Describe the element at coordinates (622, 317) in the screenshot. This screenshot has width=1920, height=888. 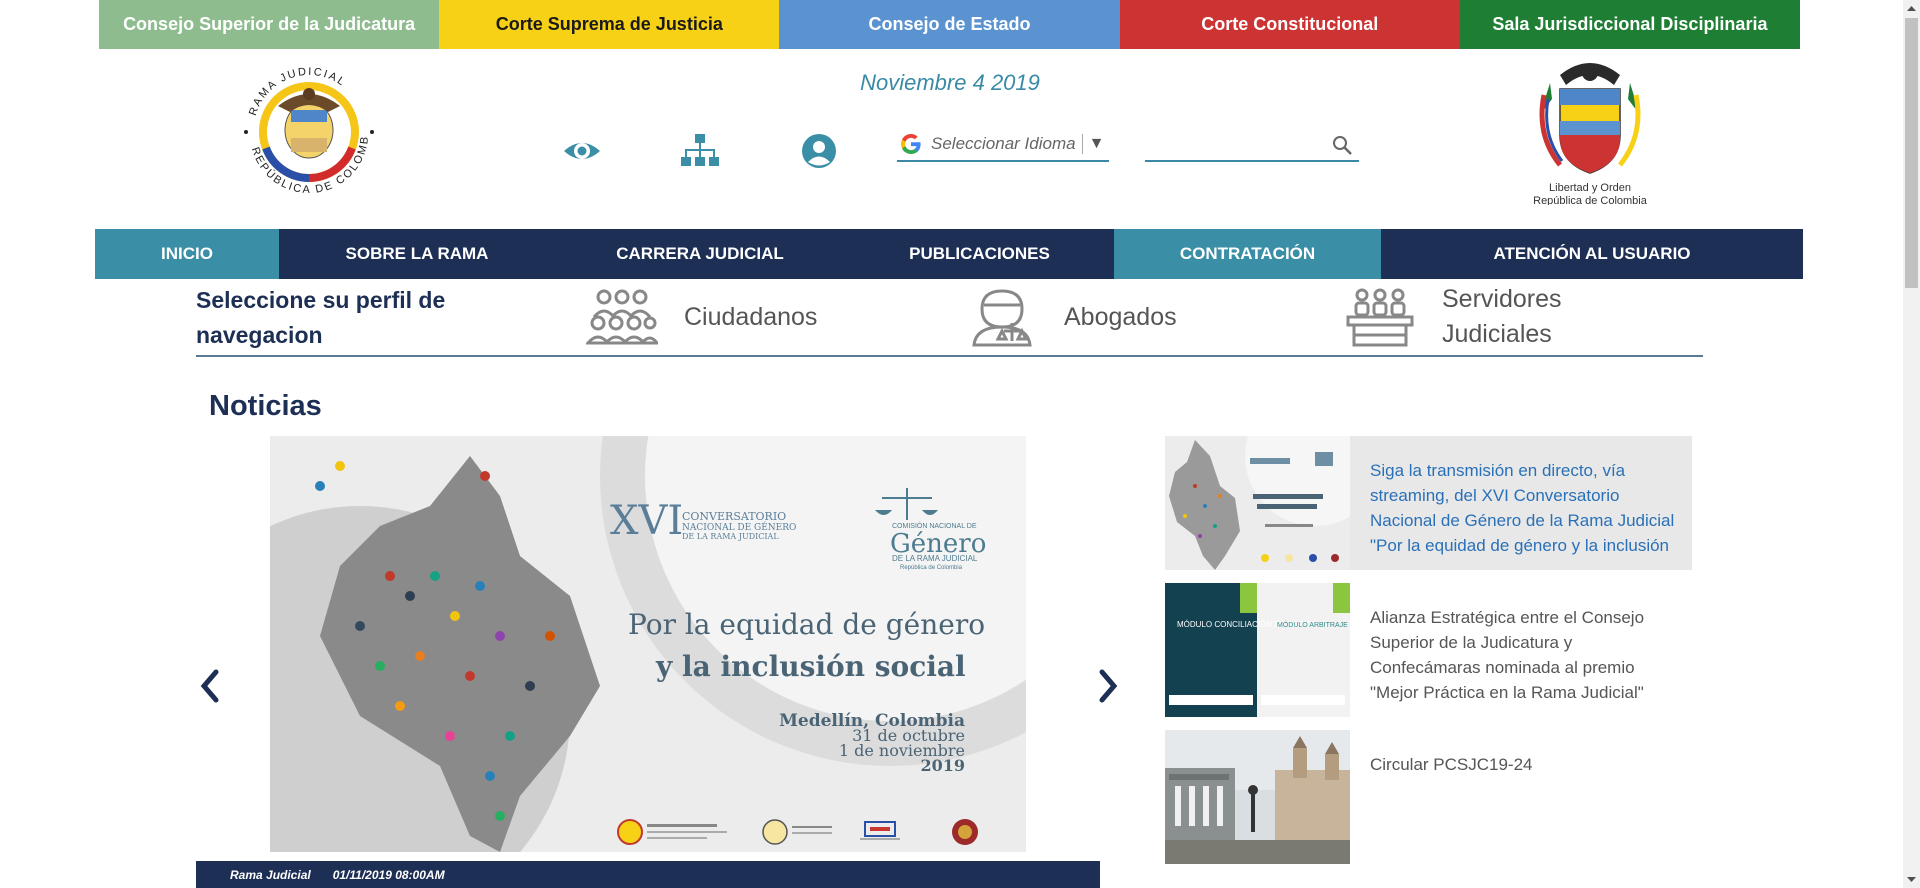
I see `citizens-group-icon` at that location.